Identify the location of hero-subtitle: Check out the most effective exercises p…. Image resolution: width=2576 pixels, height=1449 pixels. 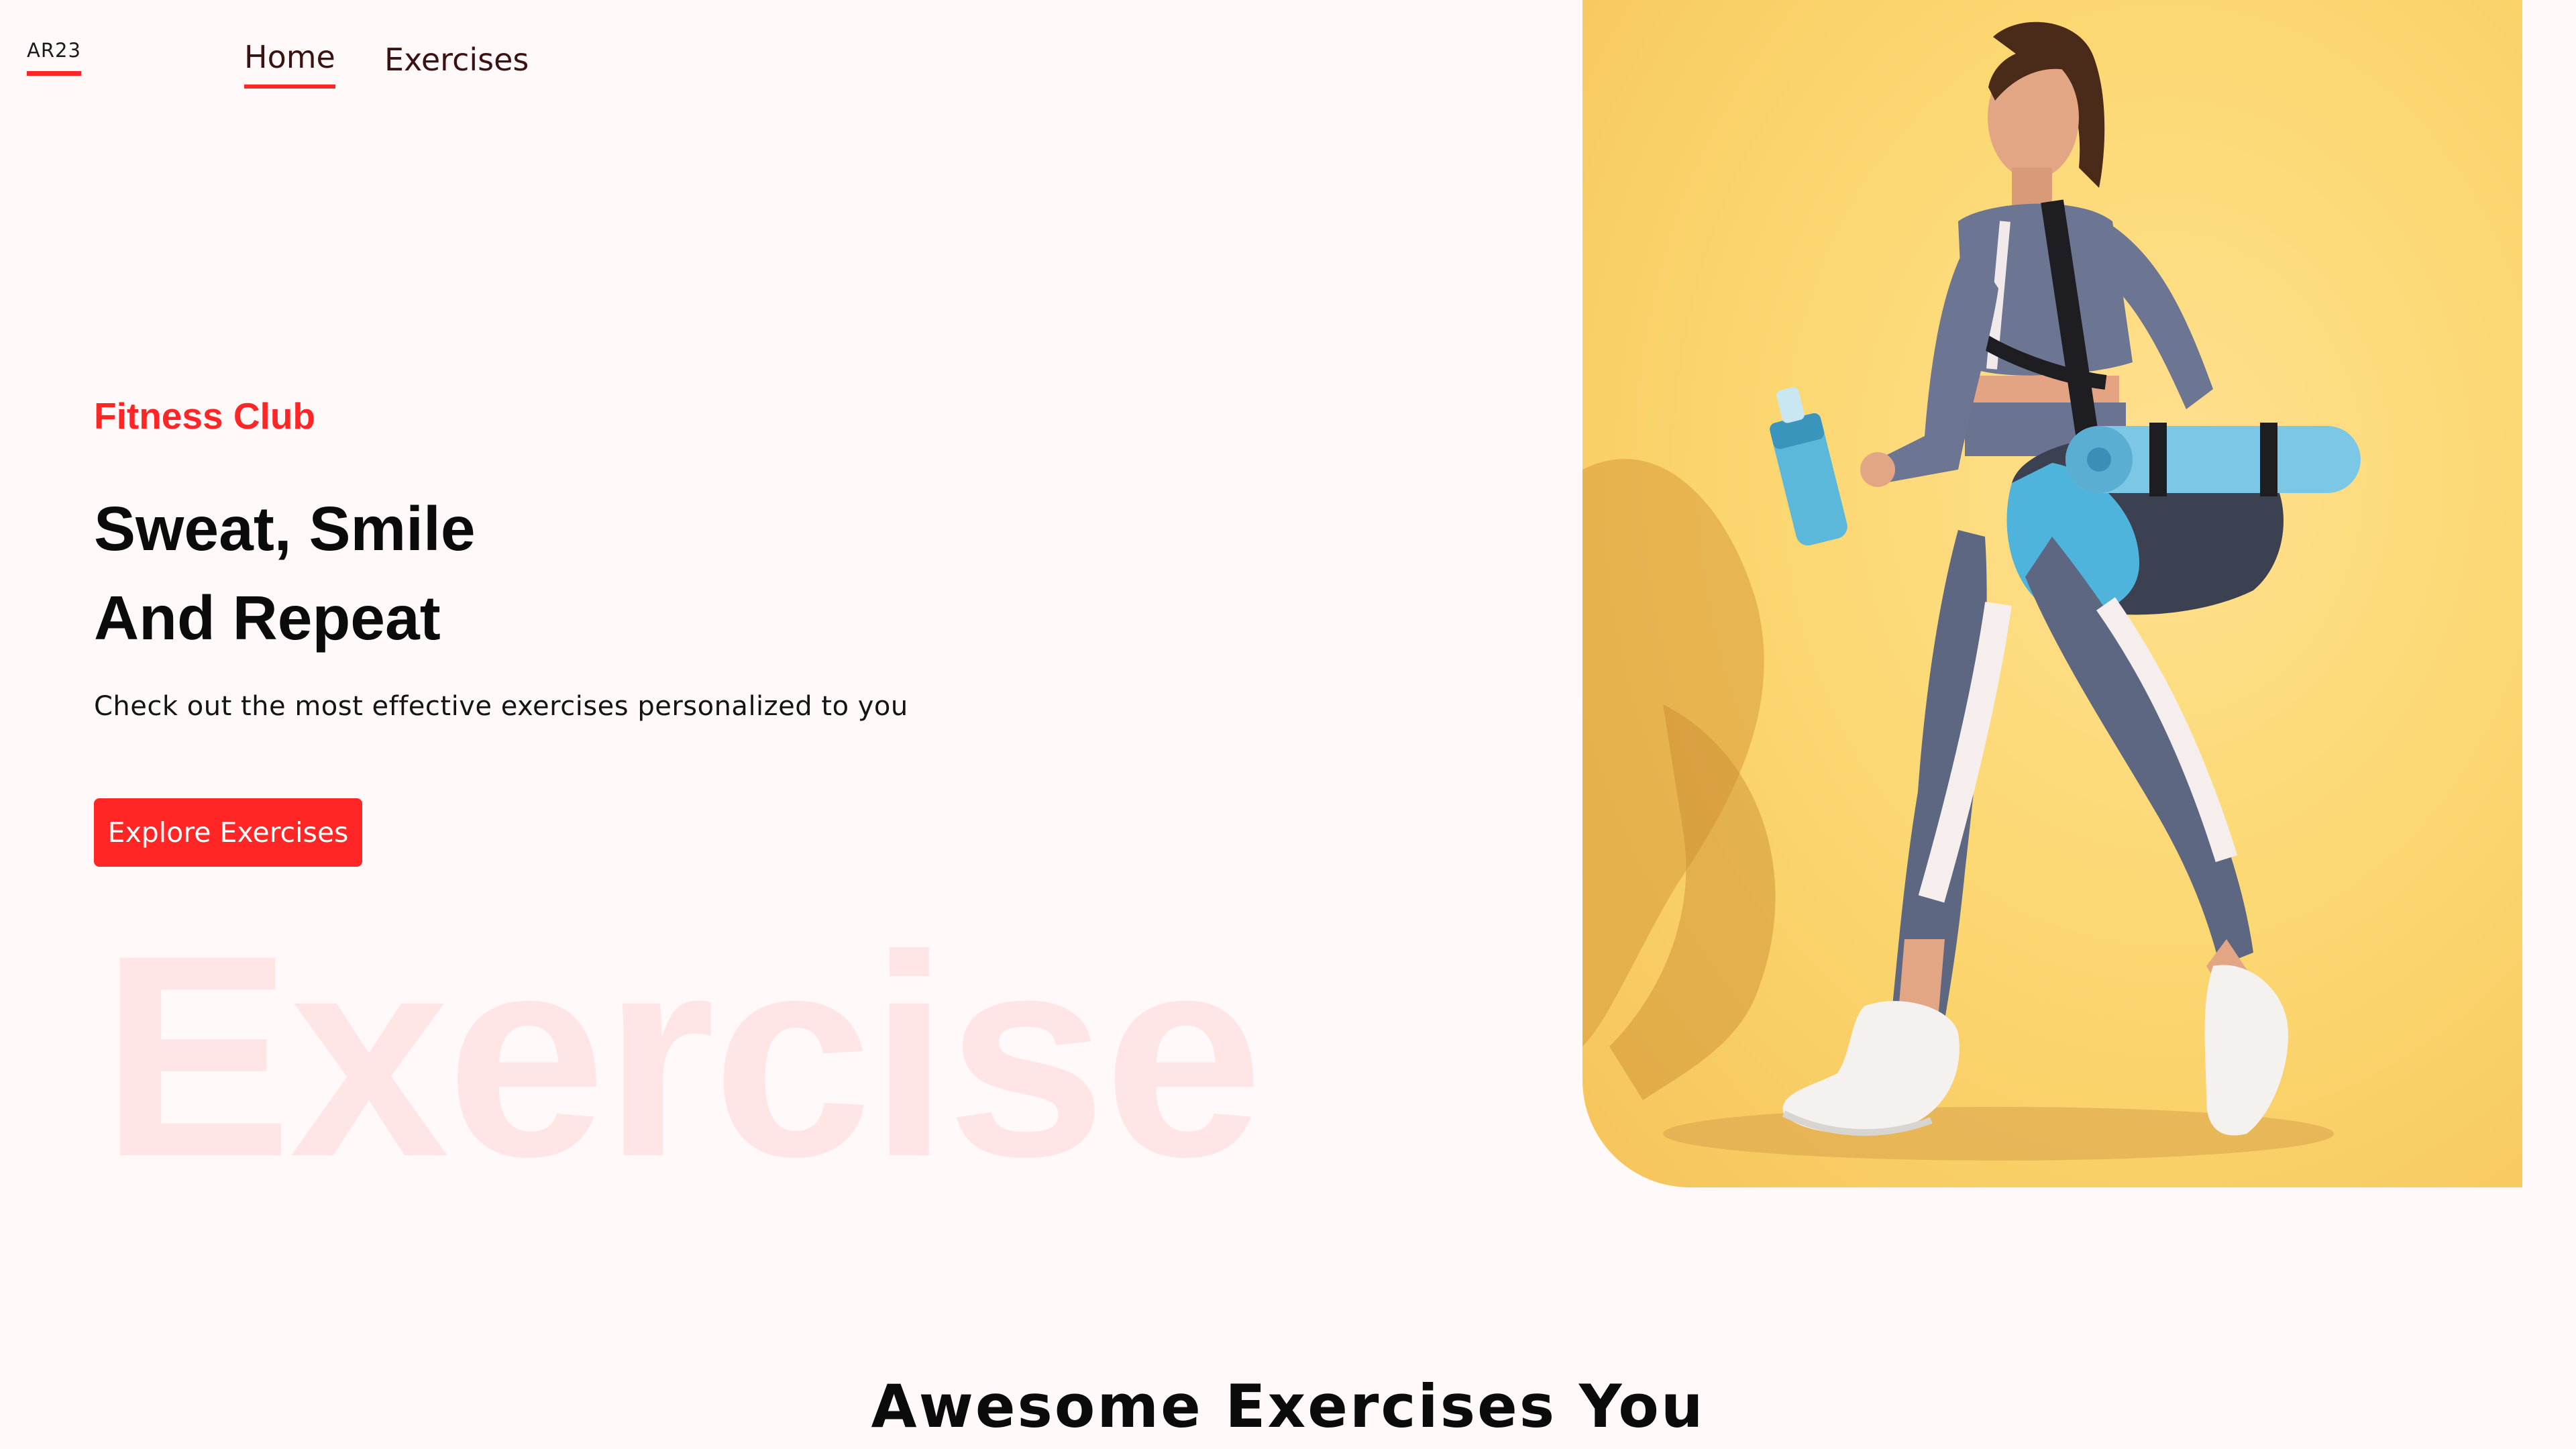
(501, 706).